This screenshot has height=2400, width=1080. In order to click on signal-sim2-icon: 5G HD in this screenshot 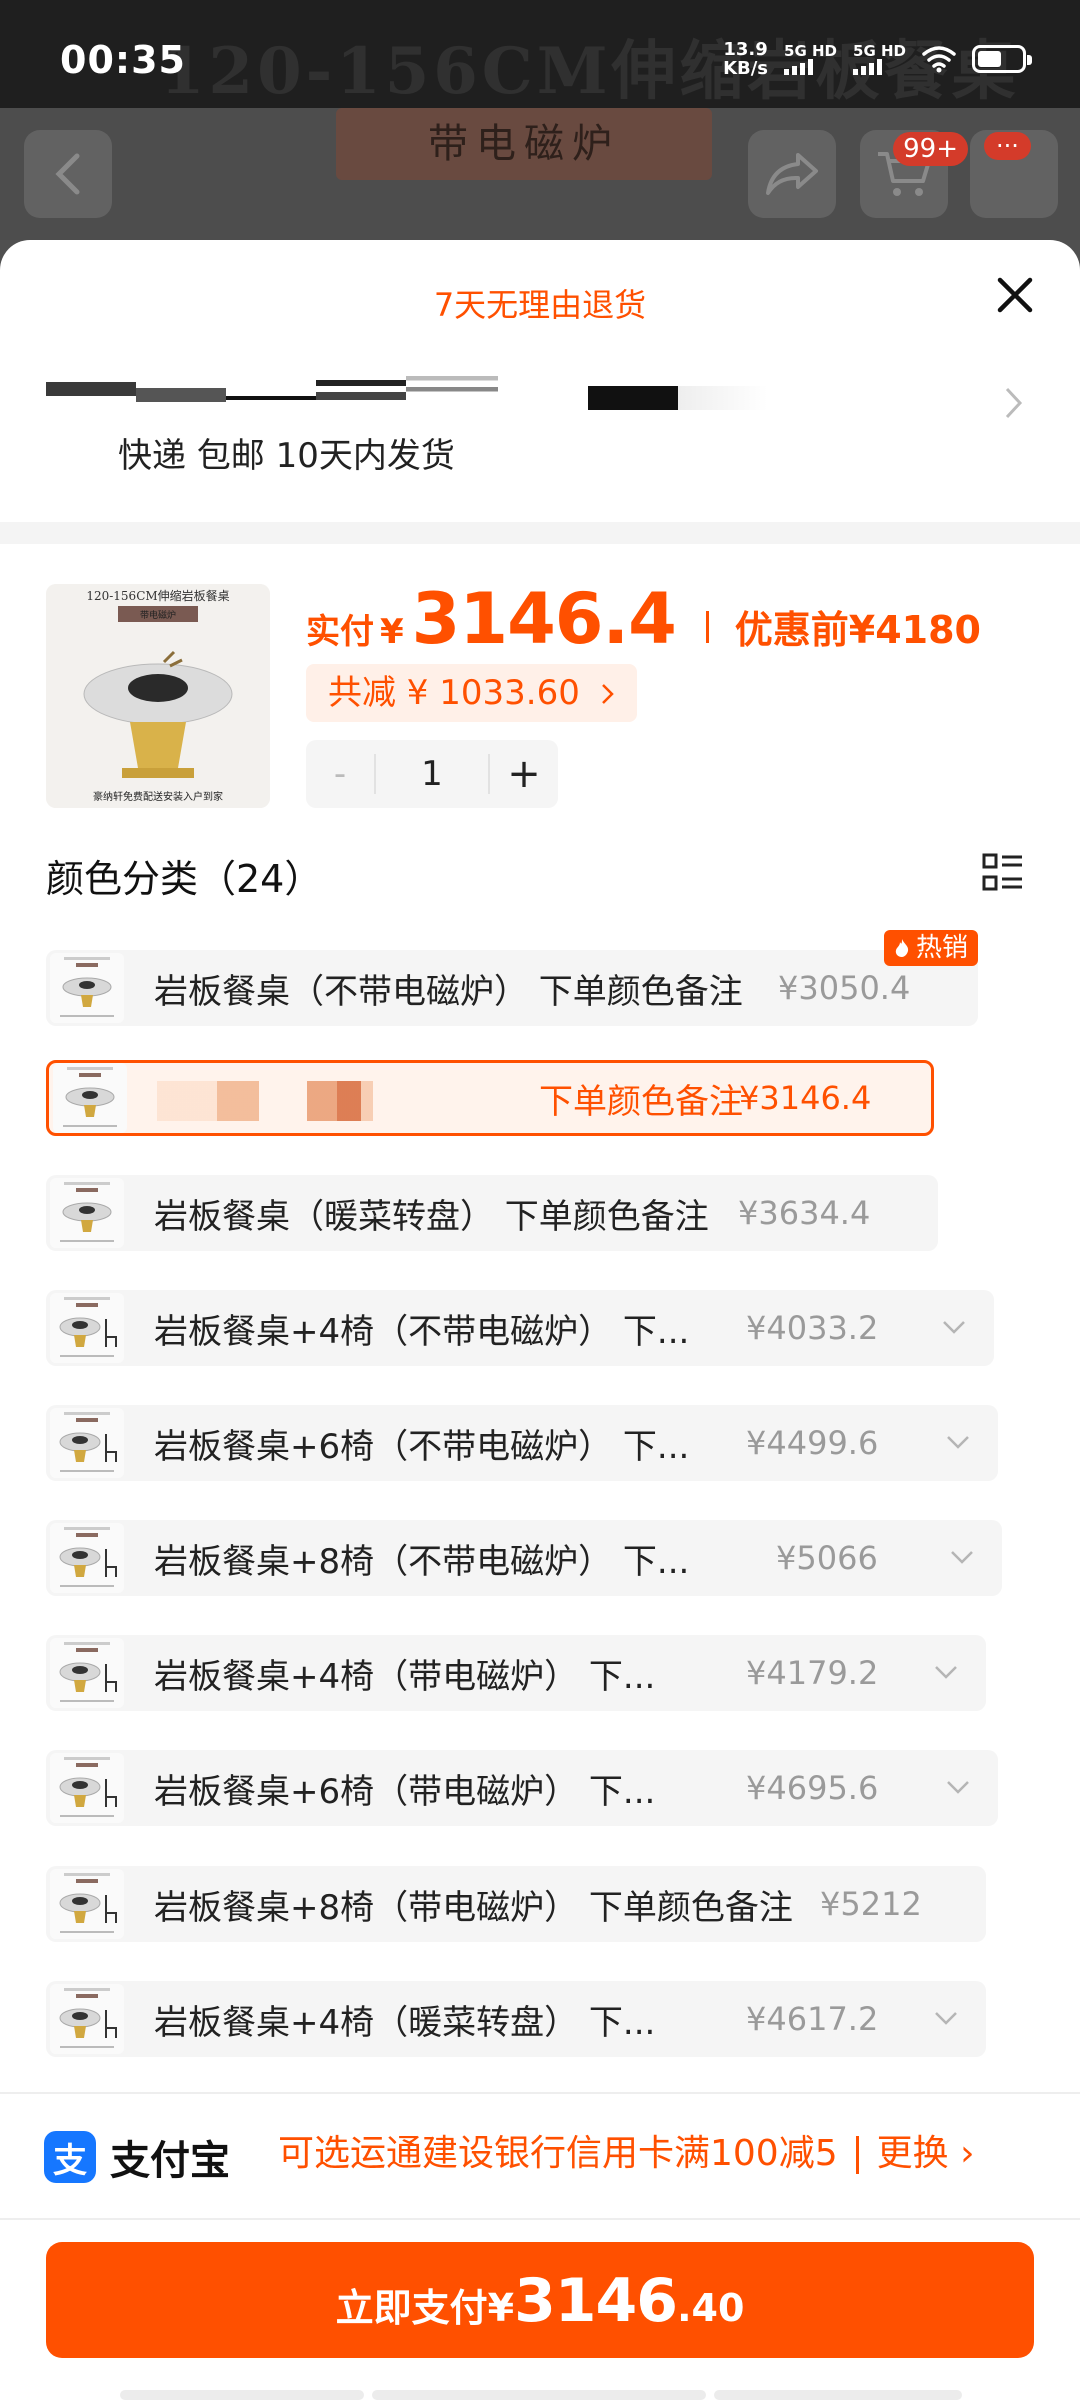, I will do `click(879, 59)`.